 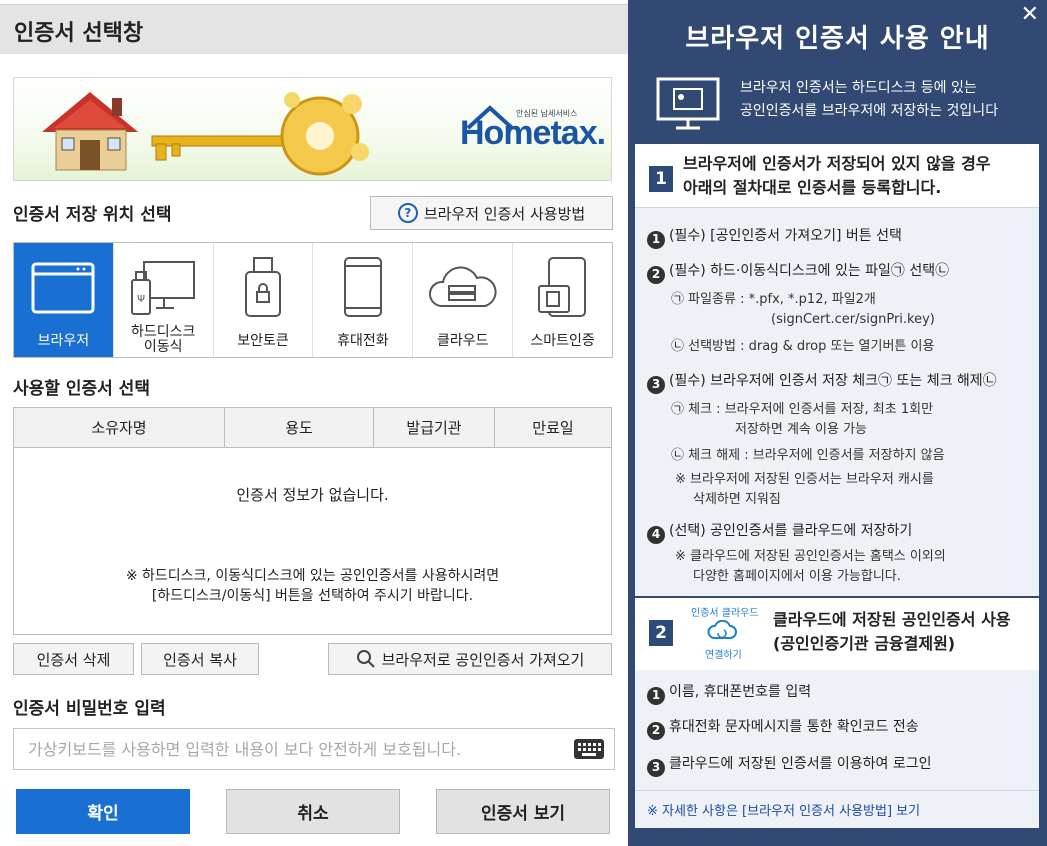 I want to click on svg-text: Ψ, so click(x=141, y=299).